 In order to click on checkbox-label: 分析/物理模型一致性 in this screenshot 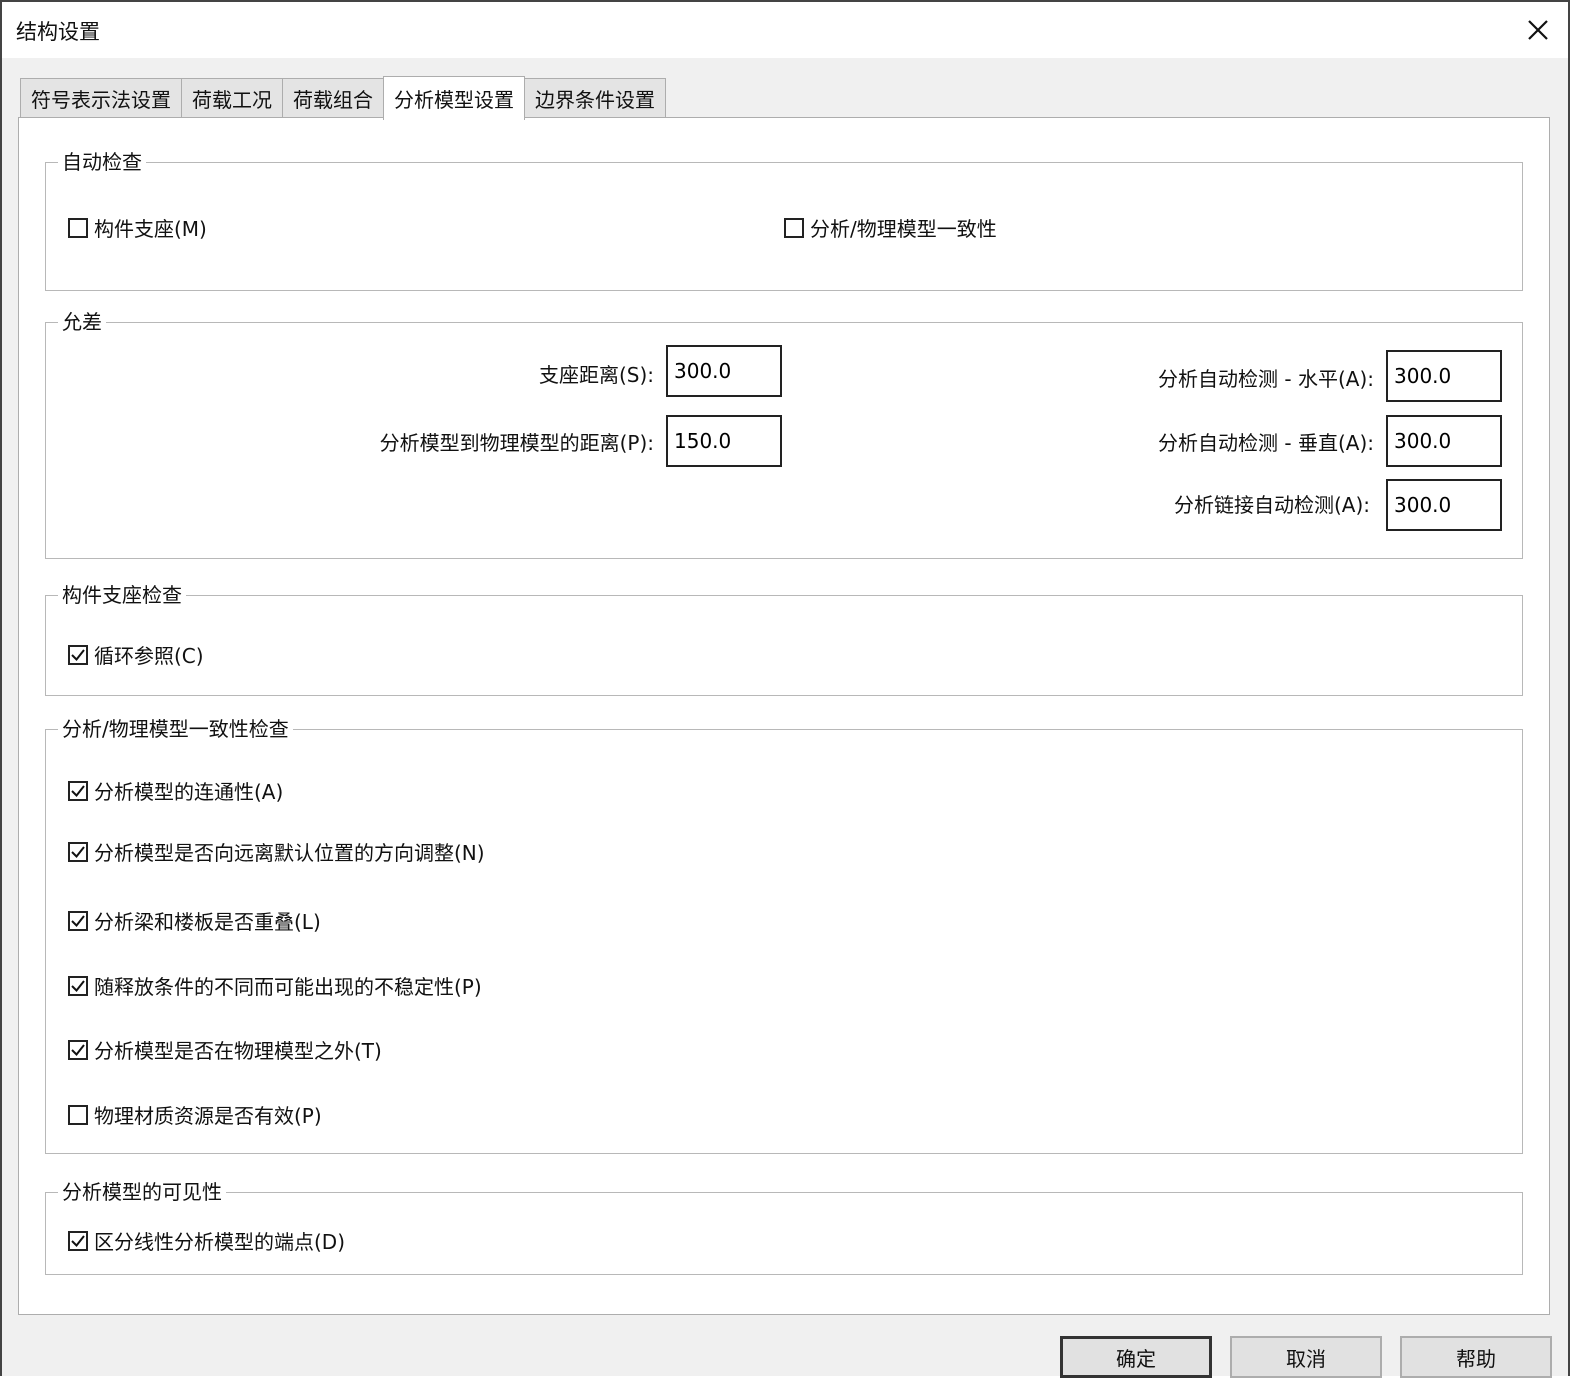, I will do `click(903, 229)`.